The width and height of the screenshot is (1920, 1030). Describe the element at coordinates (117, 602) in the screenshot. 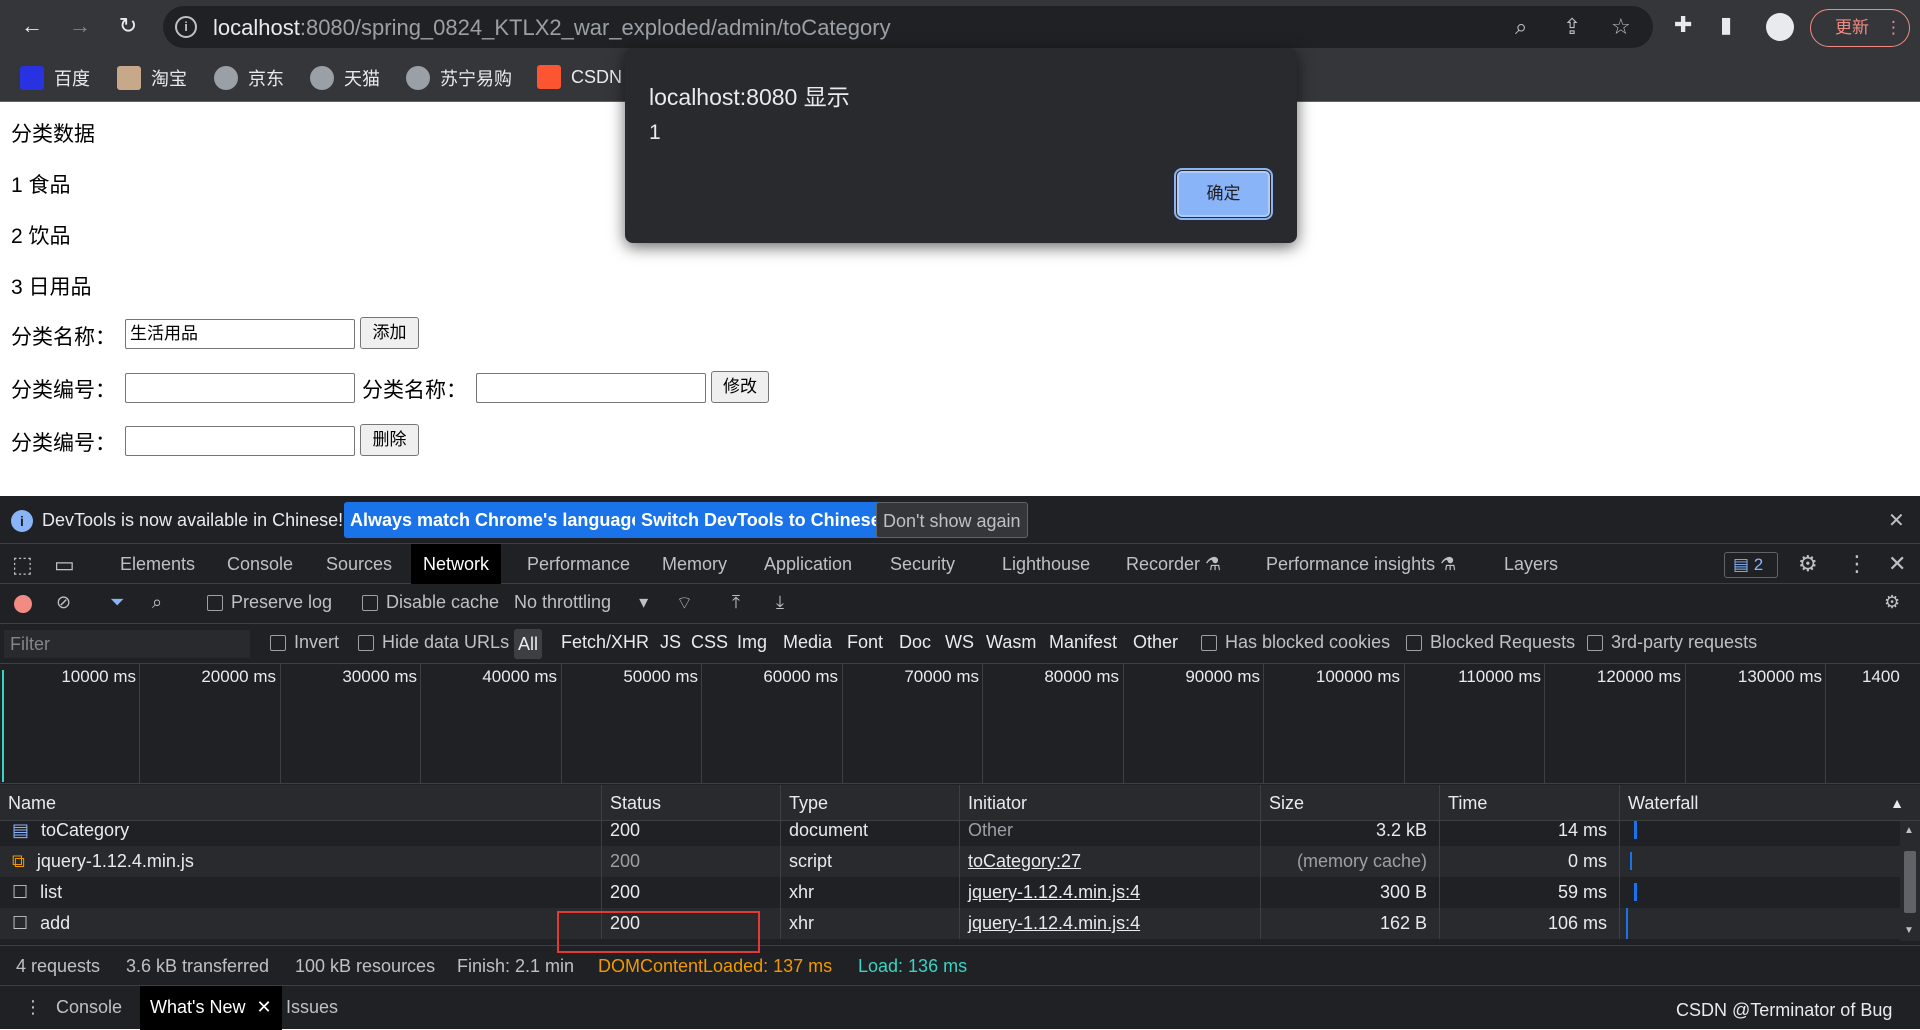

I see `filter-icon: ⏷` at that location.